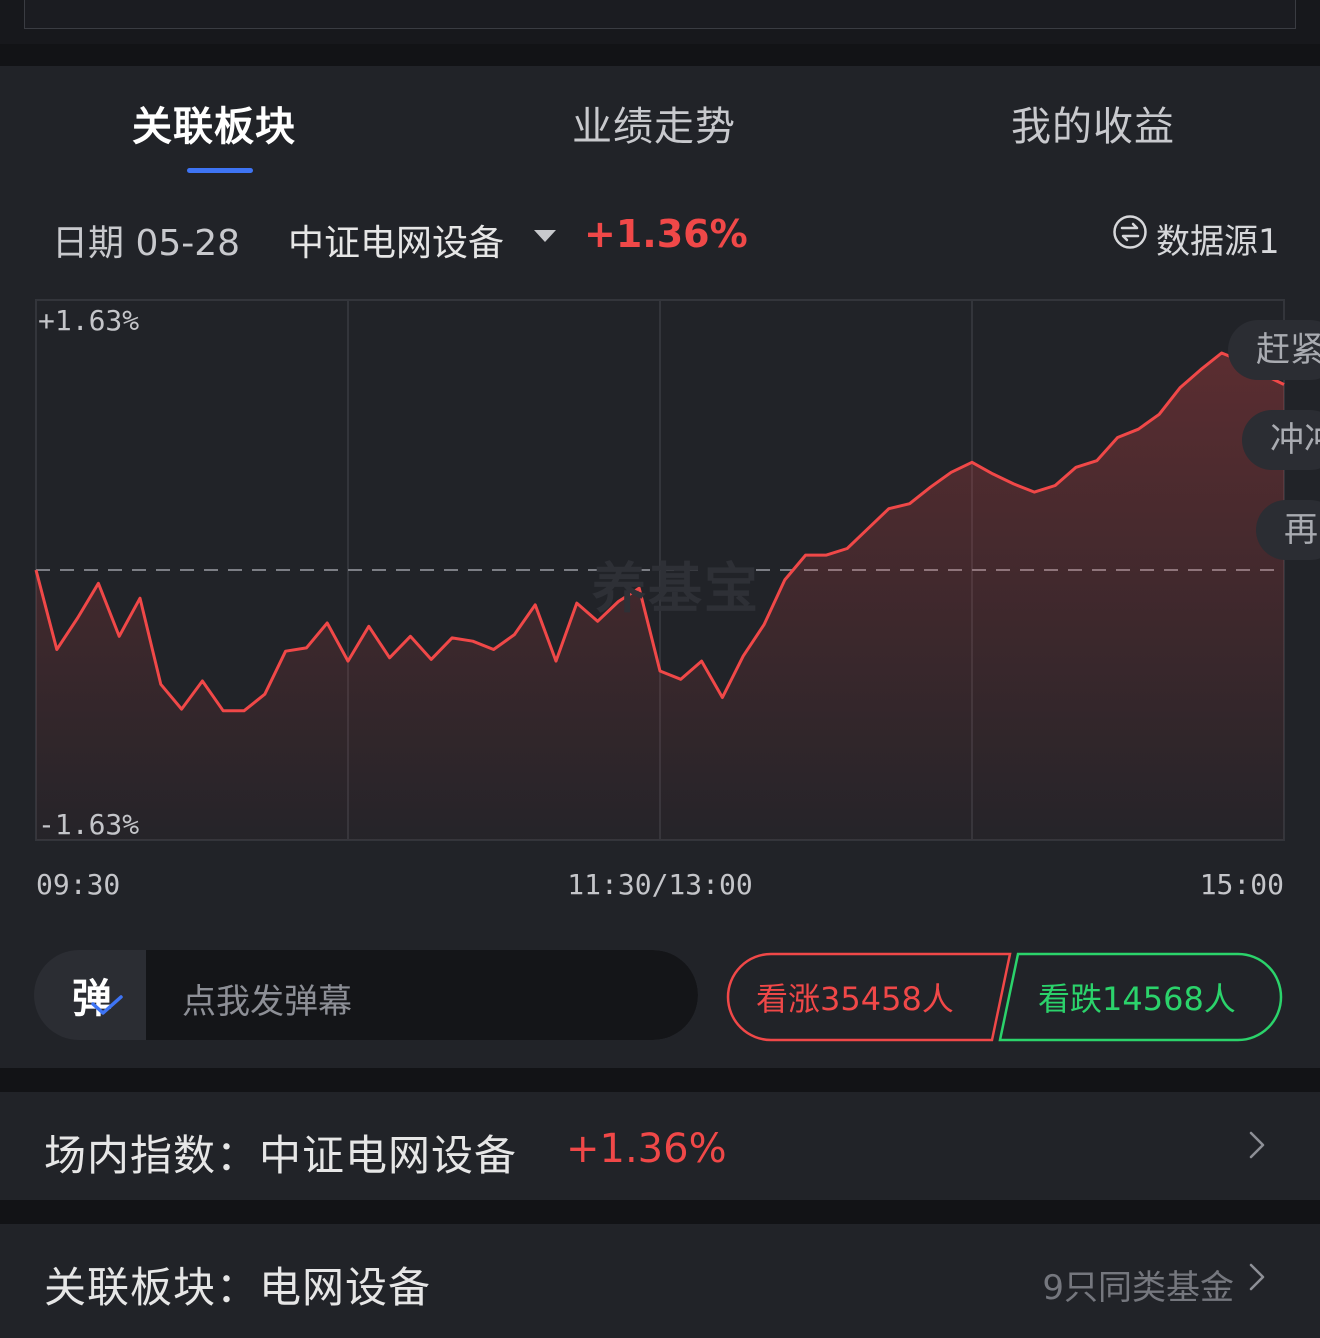 Image resolution: width=1320 pixels, height=1338 pixels. What do you see at coordinates (1093, 123) in the screenshot?
I see `tab-my-earnings: 我的收益` at bounding box center [1093, 123].